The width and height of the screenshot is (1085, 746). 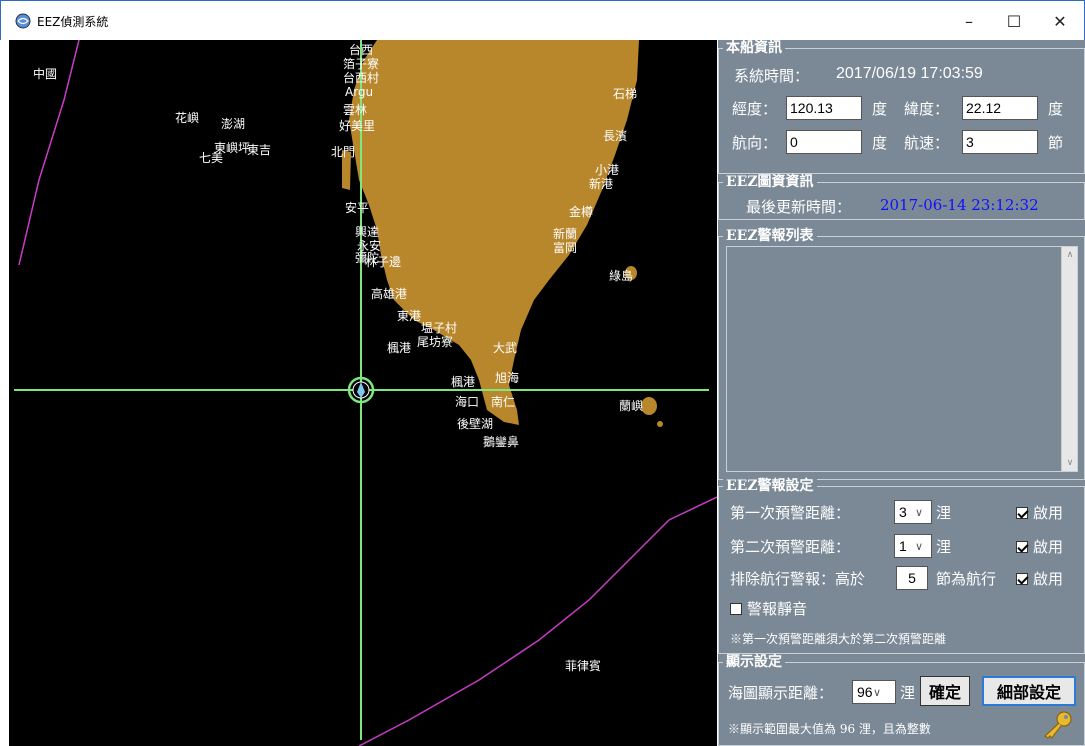 What do you see at coordinates (770, 486) in the screenshot?
I see `eez-alert-settings-title: EEZ警報設定` at bounding box center [770, 486].